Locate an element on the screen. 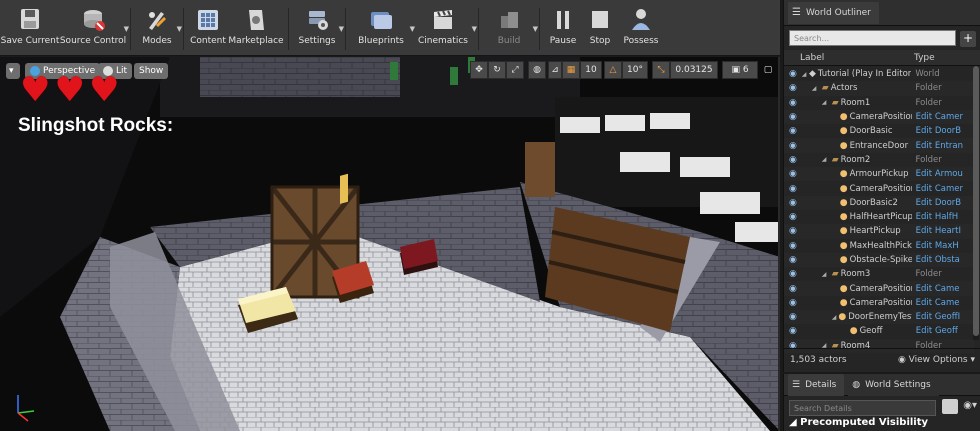 The image size is (980, 431). edit-blueprint-link: Edit Entran is located at coordinates (943, 146).